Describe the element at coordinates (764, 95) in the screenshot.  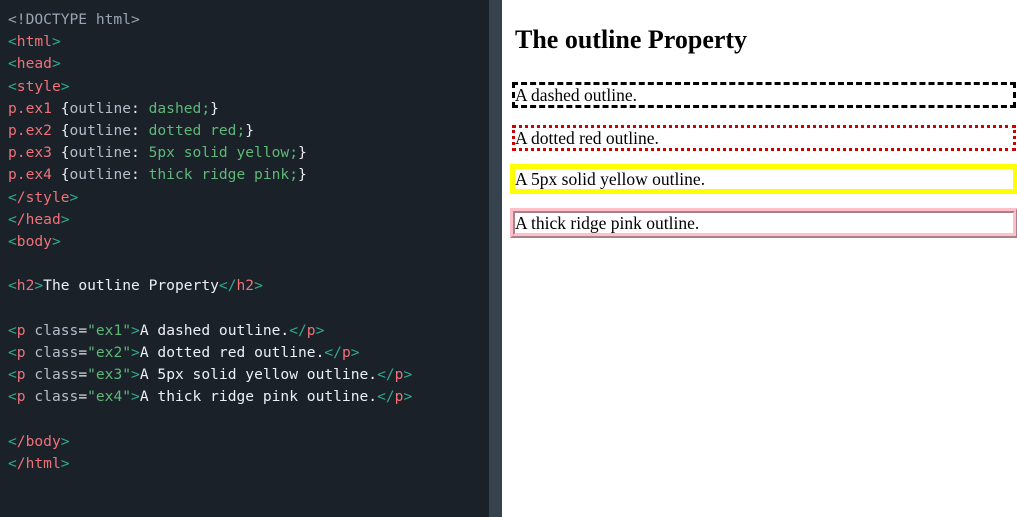
I see `outline-demo-dashed: A dashed outline.` at that location.